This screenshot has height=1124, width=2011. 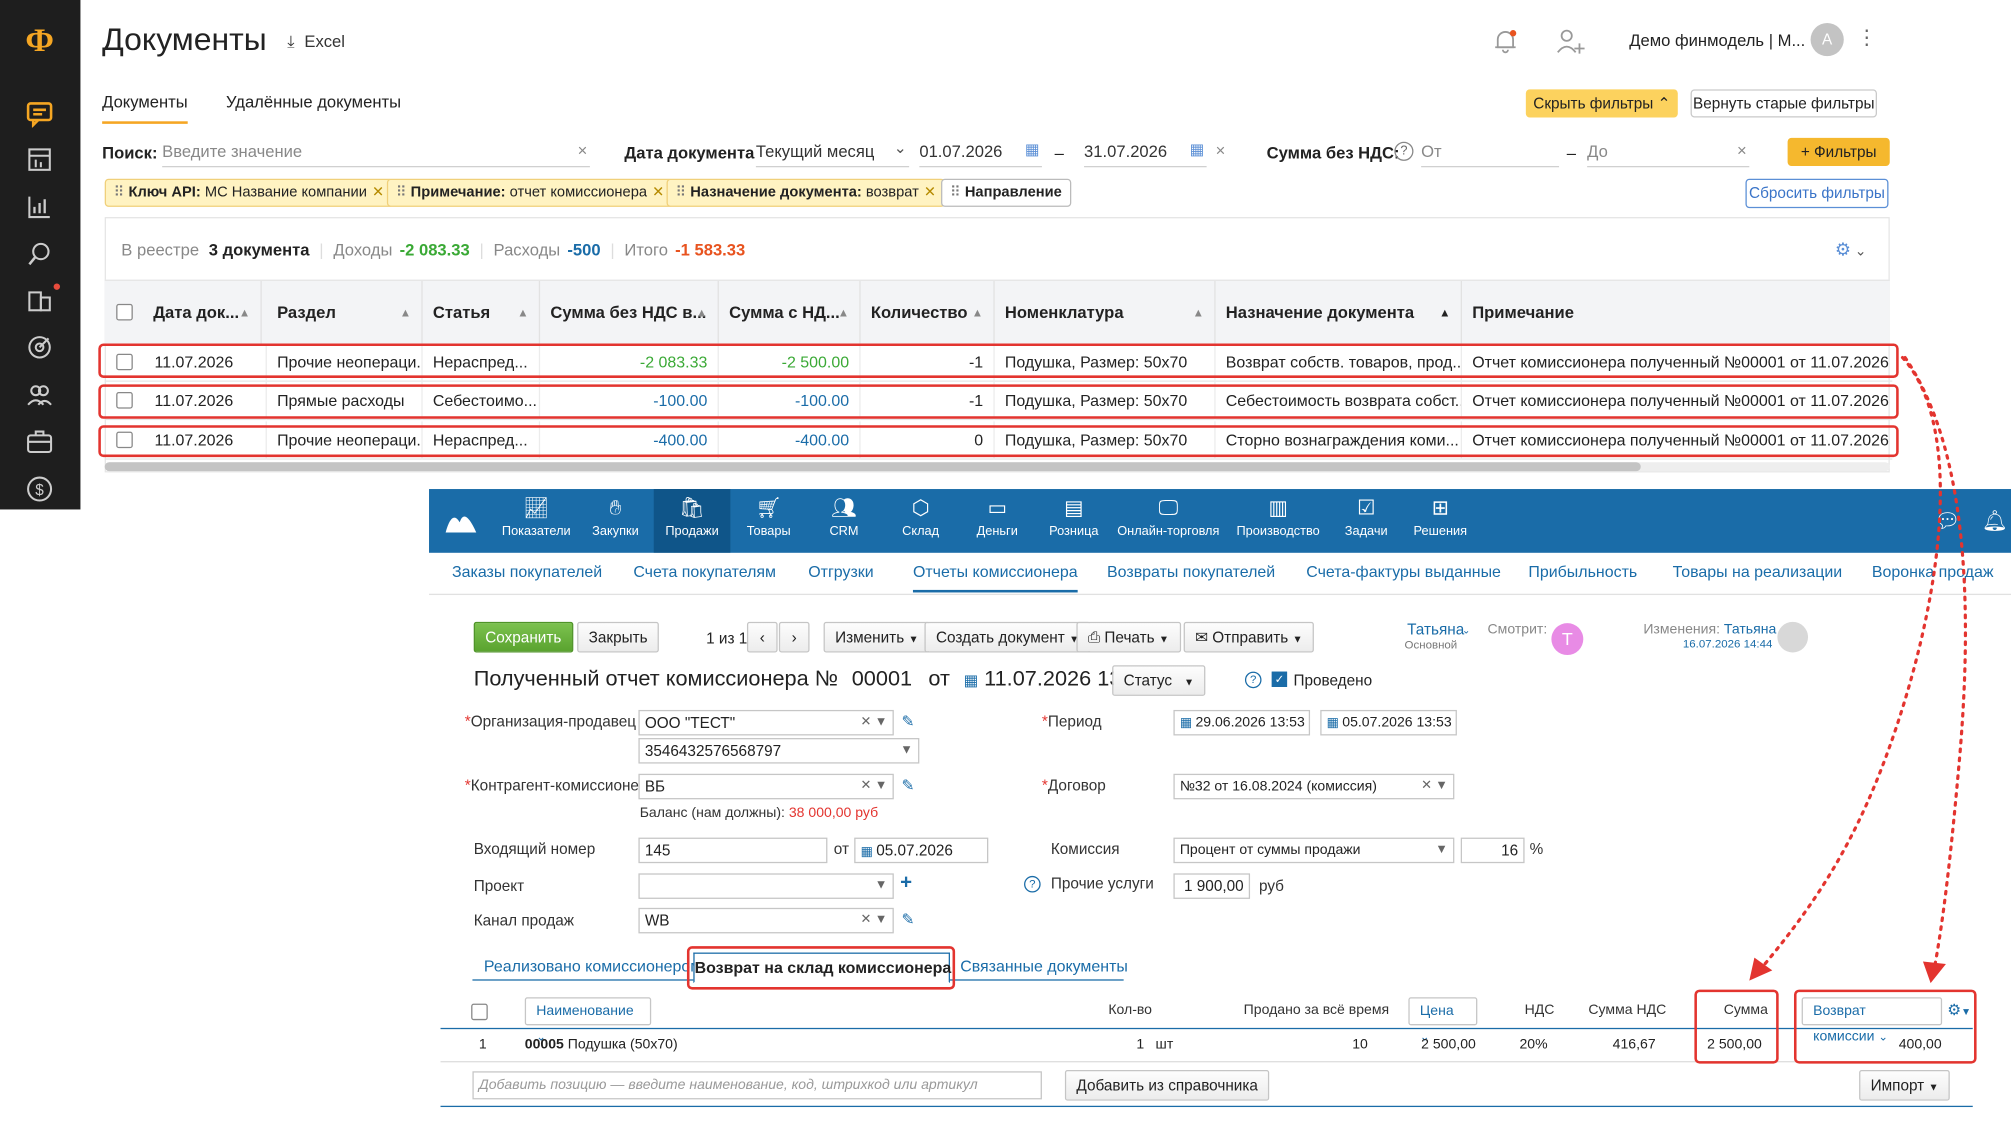 What do you see at coordinates (124, 312) in the screenshot?
I see `select-all-checkbox` at bounding box center [124, 312].